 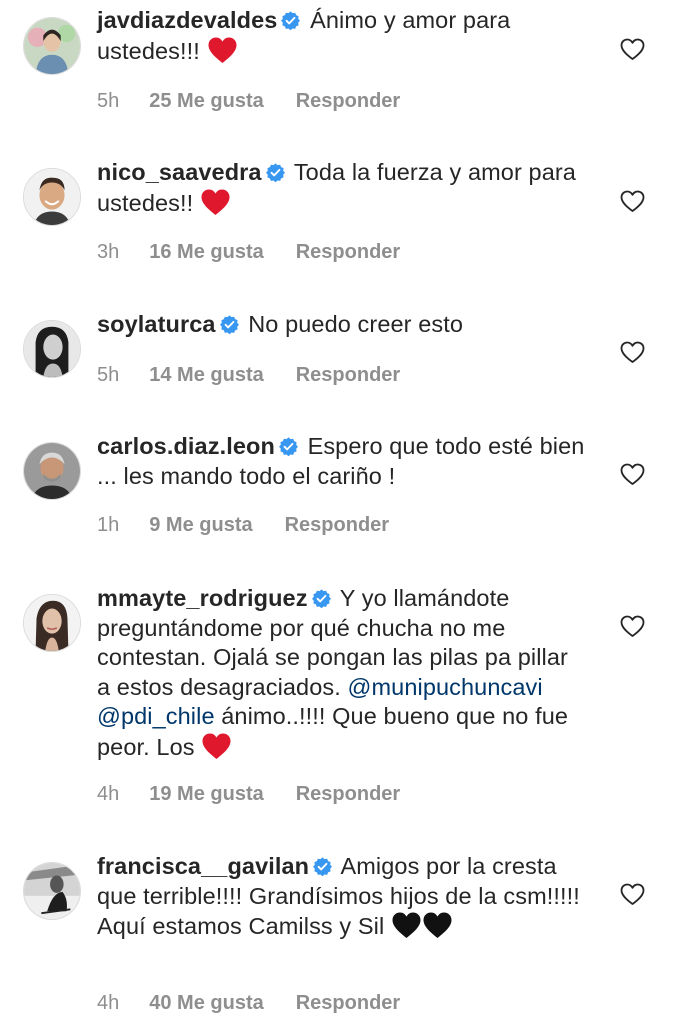 I want to click on comment-meta: 5h 25 Me gusta Responder, so click(x=248, y=101).